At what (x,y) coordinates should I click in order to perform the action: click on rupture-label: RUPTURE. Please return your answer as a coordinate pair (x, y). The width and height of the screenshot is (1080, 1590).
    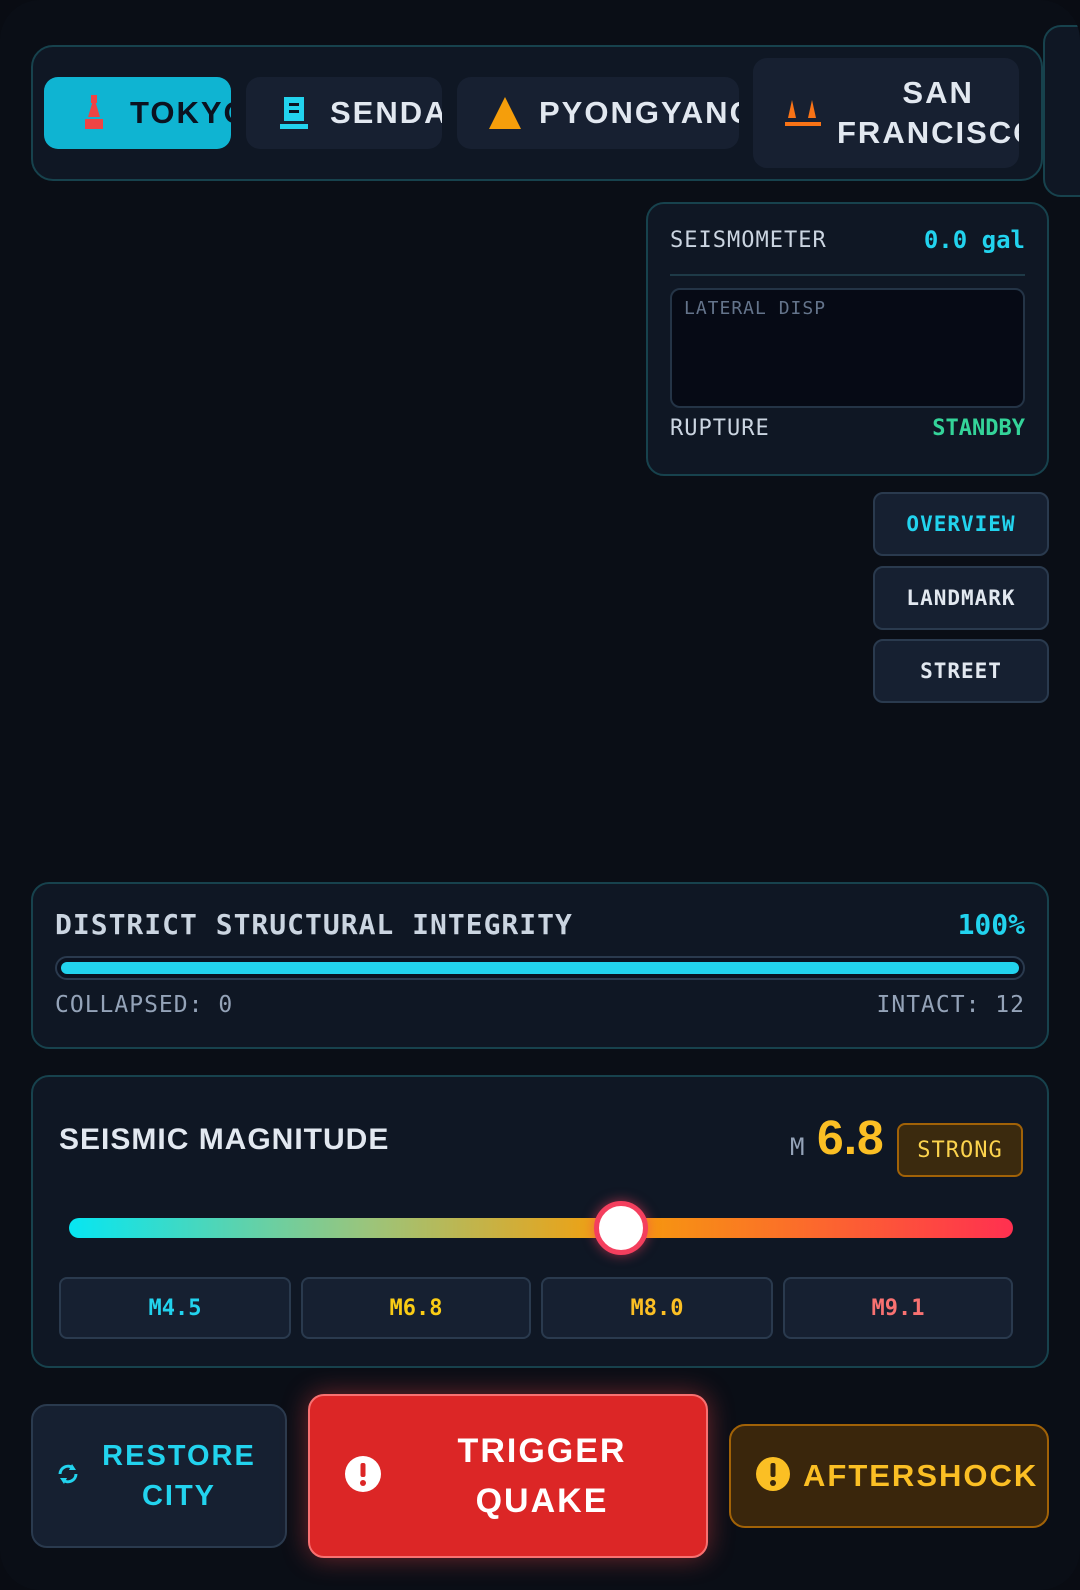
    Looking at the image, I should click on (720, 428).